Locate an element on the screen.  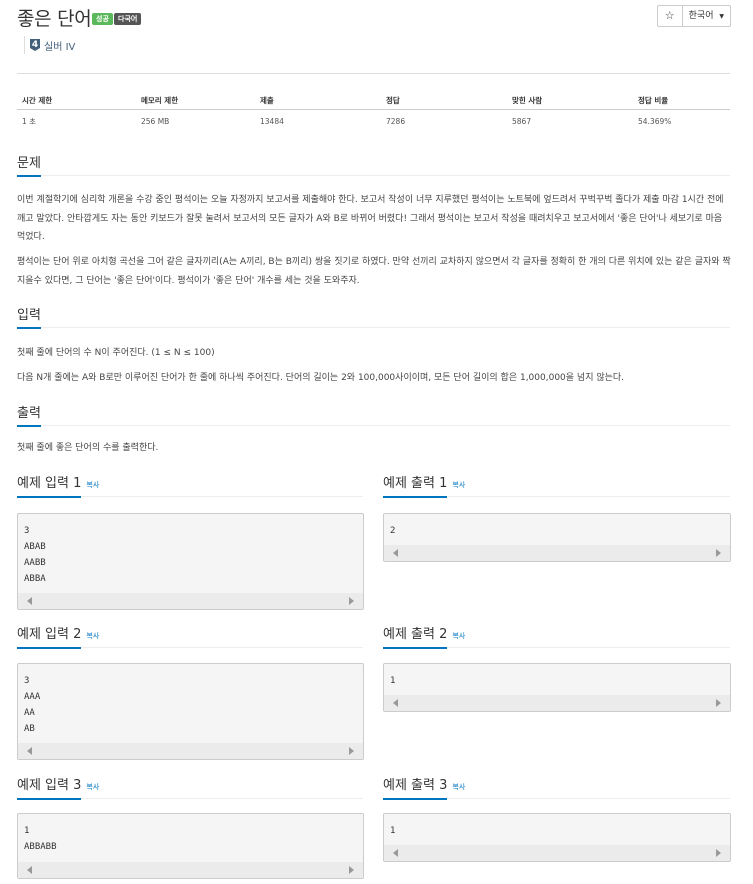
output-paragraph-1: 첫째 줄에 좋은 단어의 수를 출력한다. is located at coordinates (88, 448).